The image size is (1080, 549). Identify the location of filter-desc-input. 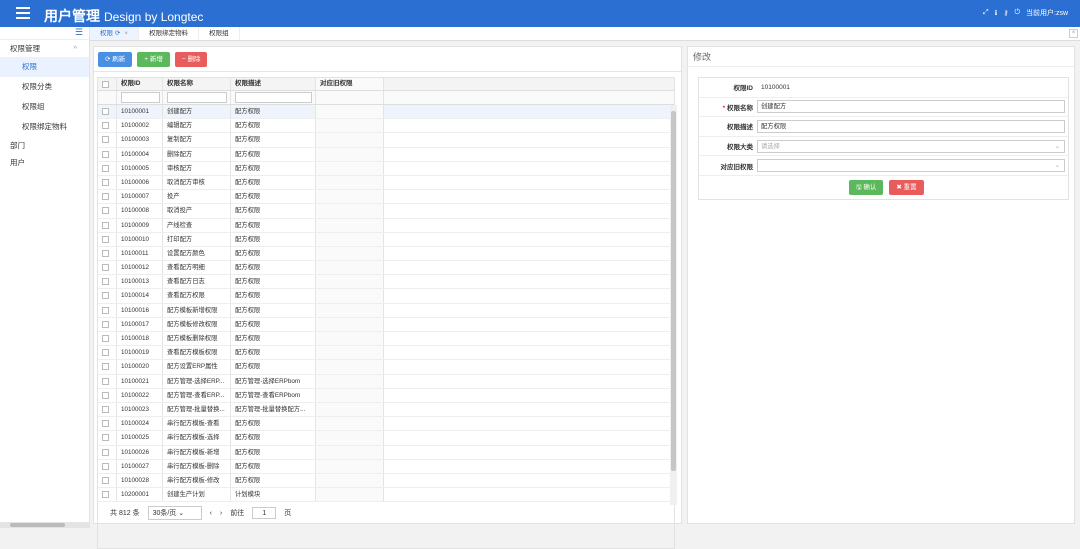
(273, 97).